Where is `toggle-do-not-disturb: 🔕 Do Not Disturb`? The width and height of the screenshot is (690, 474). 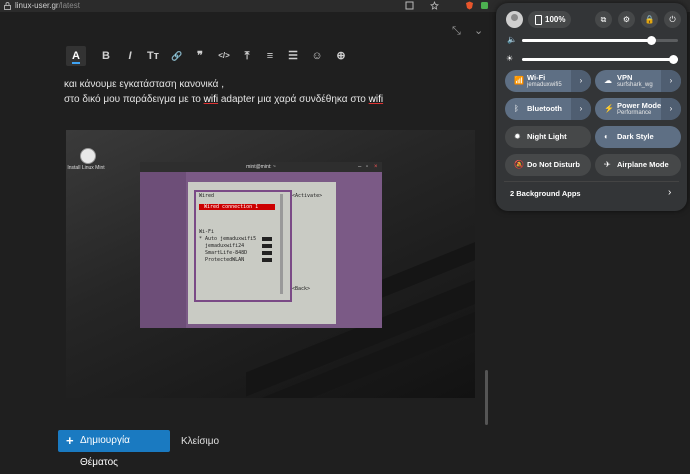
toggle-do-not-disturb: 🔕 Do Not Disturb is located at coordinates (548, 165).